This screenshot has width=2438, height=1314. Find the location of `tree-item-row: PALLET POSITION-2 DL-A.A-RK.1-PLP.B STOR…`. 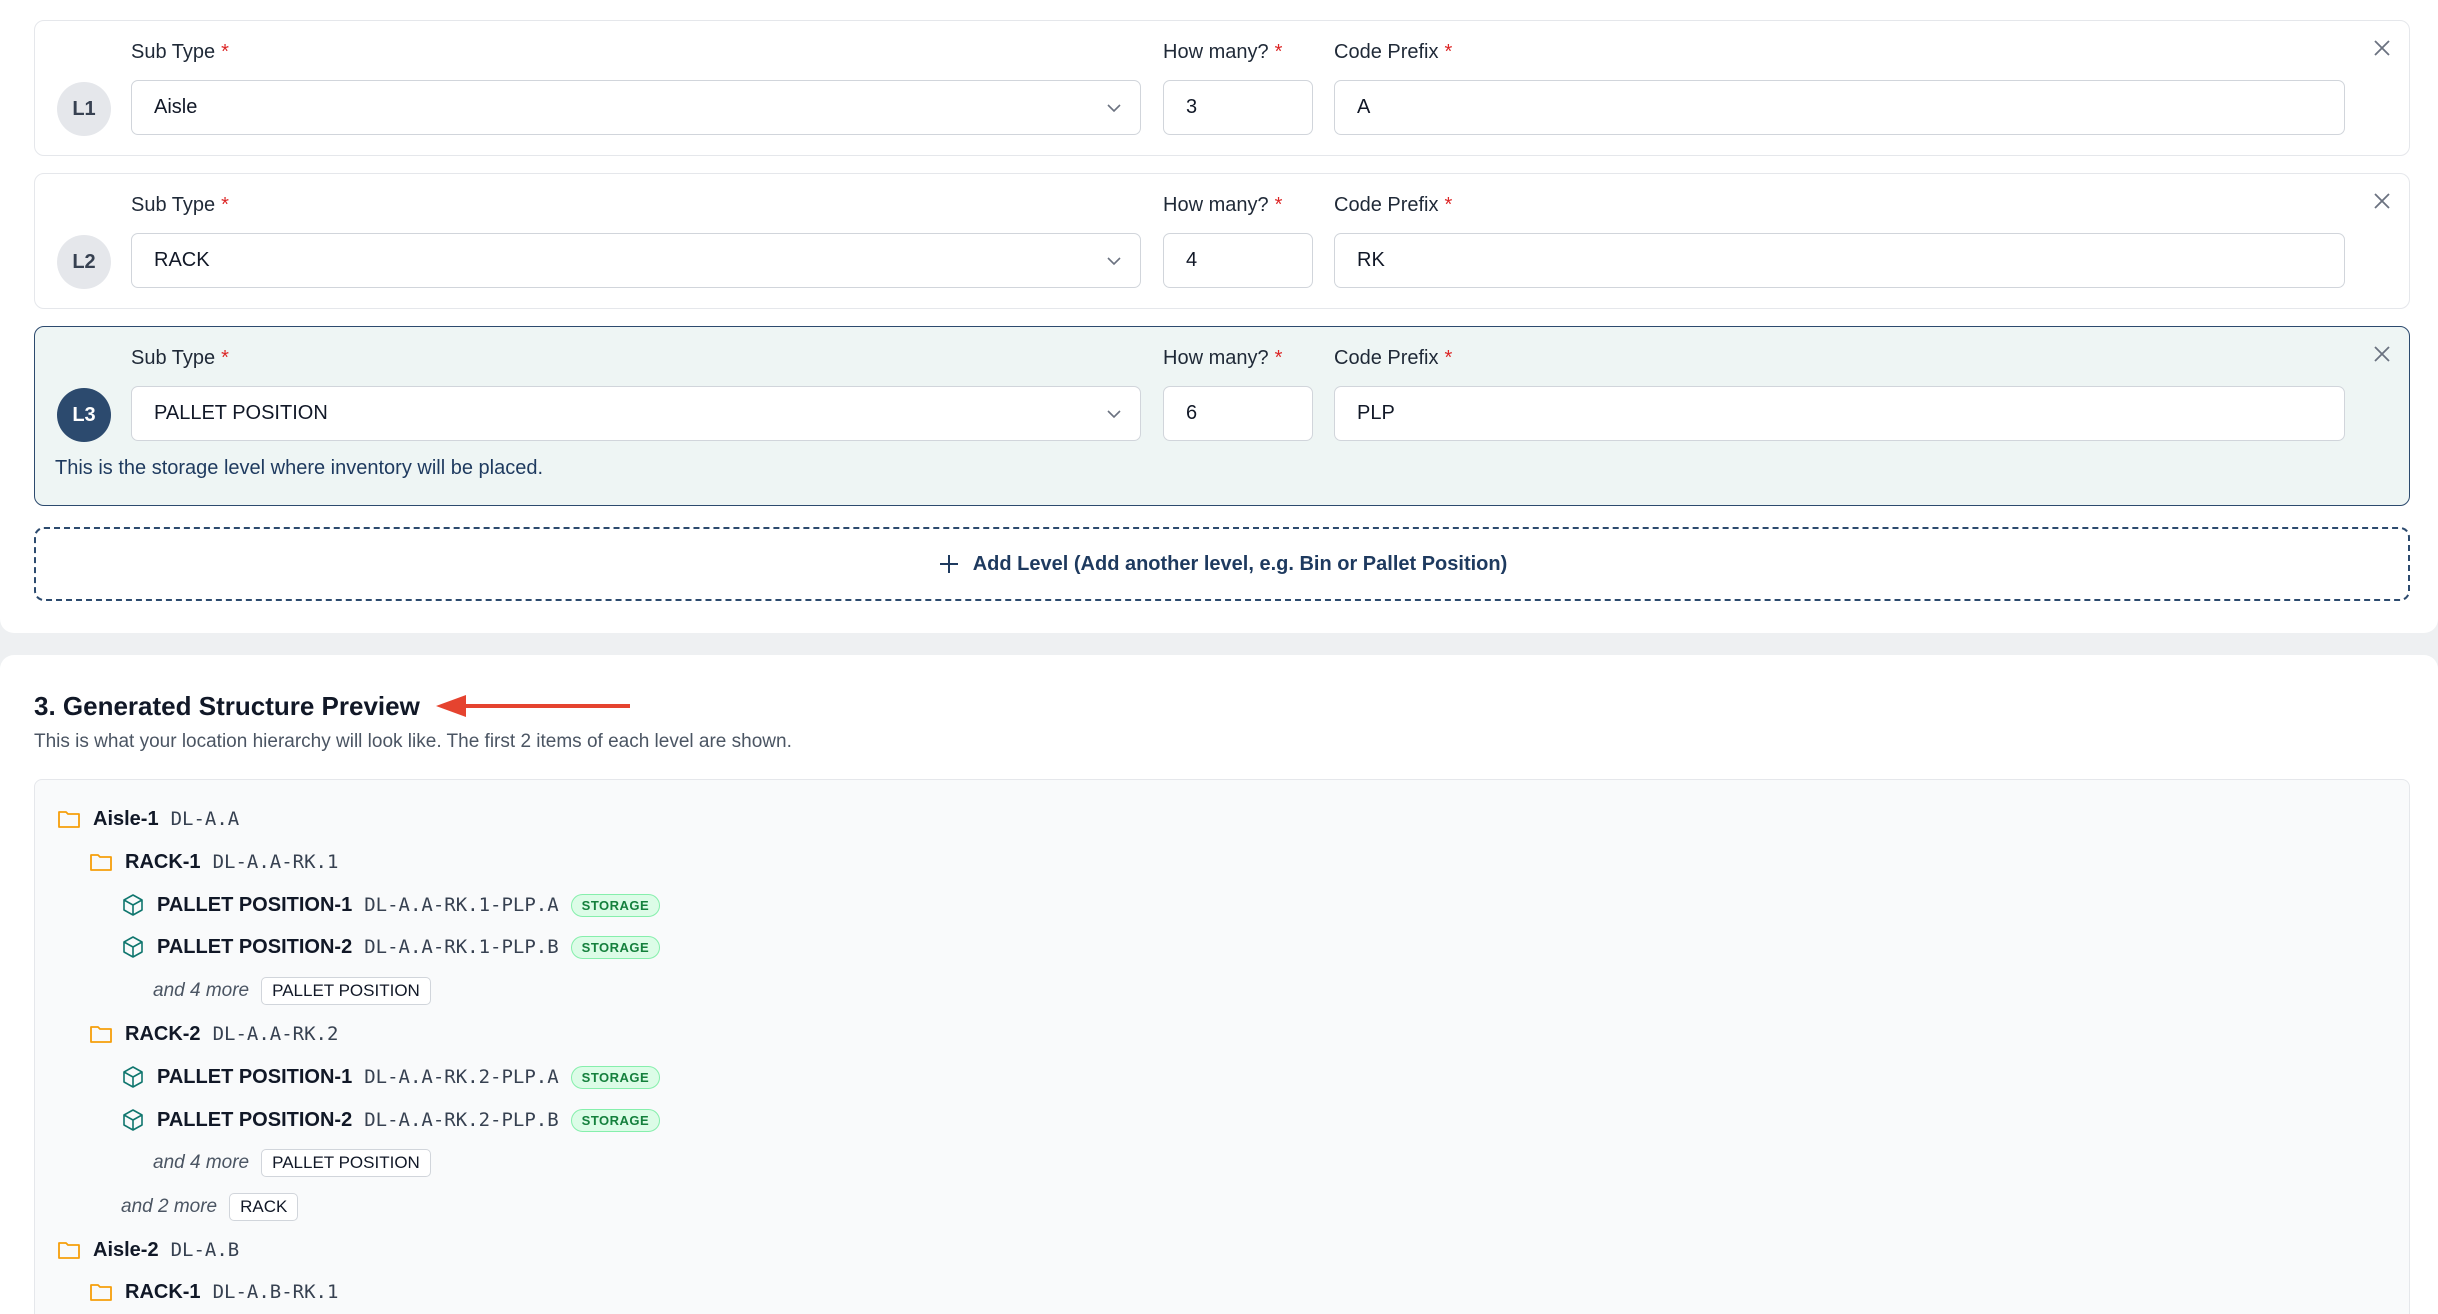

tree-item-row: PALLET POSITION-2 DL-A.A-RK.1-PLP.B STOR… is located at coordinates (391, 947).